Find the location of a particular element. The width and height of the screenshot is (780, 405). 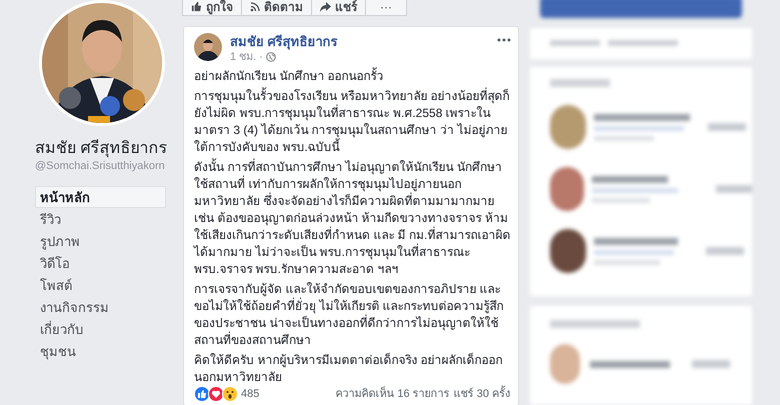

reaction-count: 485 is located at coordinates (250, 394).